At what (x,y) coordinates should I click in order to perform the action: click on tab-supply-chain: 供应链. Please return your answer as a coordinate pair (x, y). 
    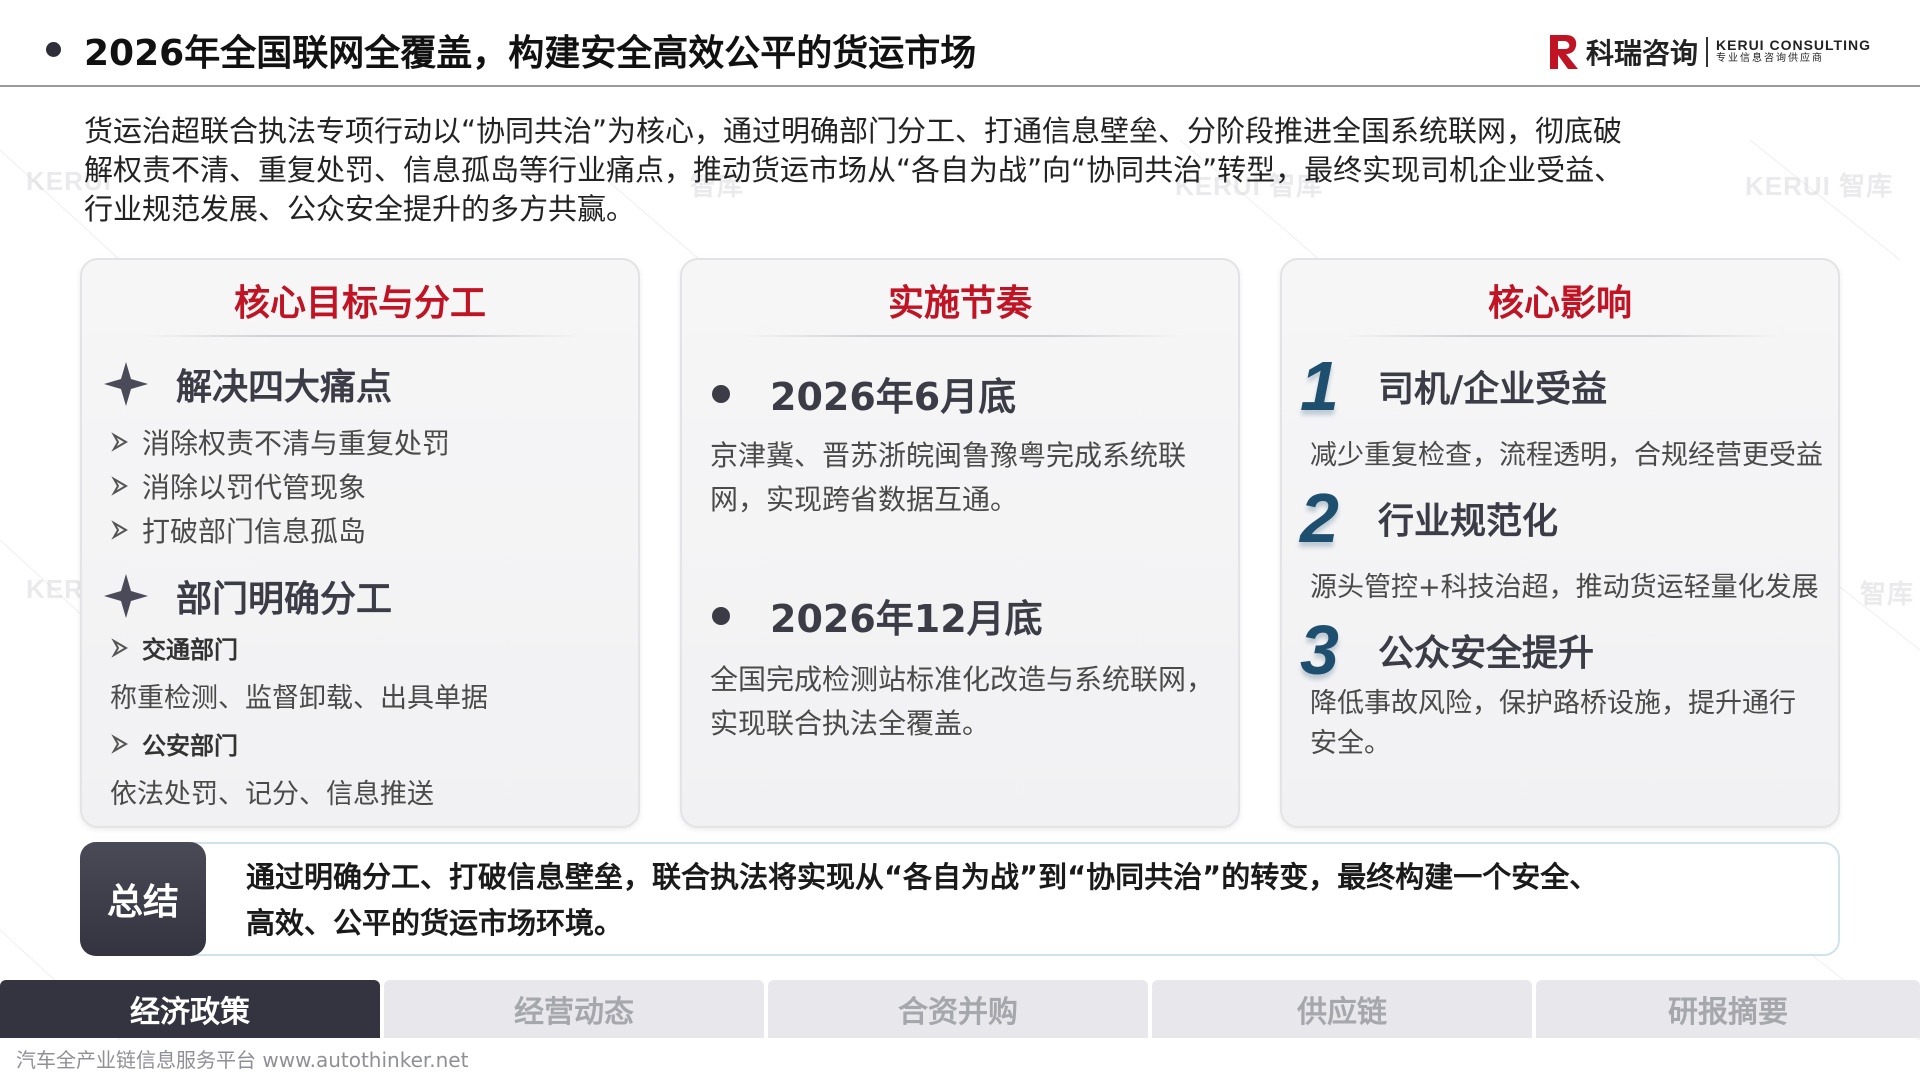
    Looking at the image, I should click on (1342, 1009).